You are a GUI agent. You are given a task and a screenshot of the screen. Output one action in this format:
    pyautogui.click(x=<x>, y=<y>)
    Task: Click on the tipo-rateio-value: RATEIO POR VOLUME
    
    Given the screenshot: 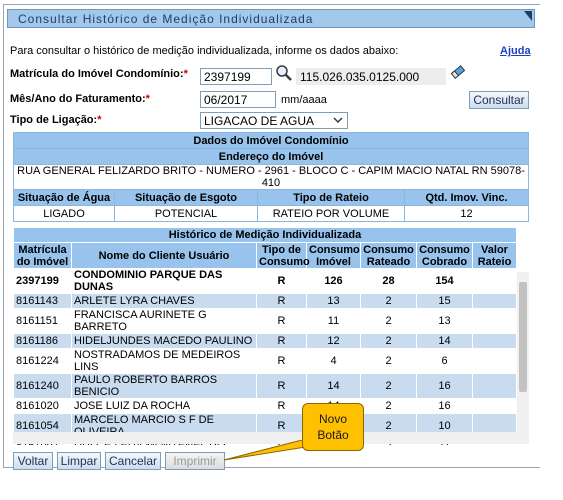 What is the action you would take?
    pyautogui.click(x=331, y=213)
    